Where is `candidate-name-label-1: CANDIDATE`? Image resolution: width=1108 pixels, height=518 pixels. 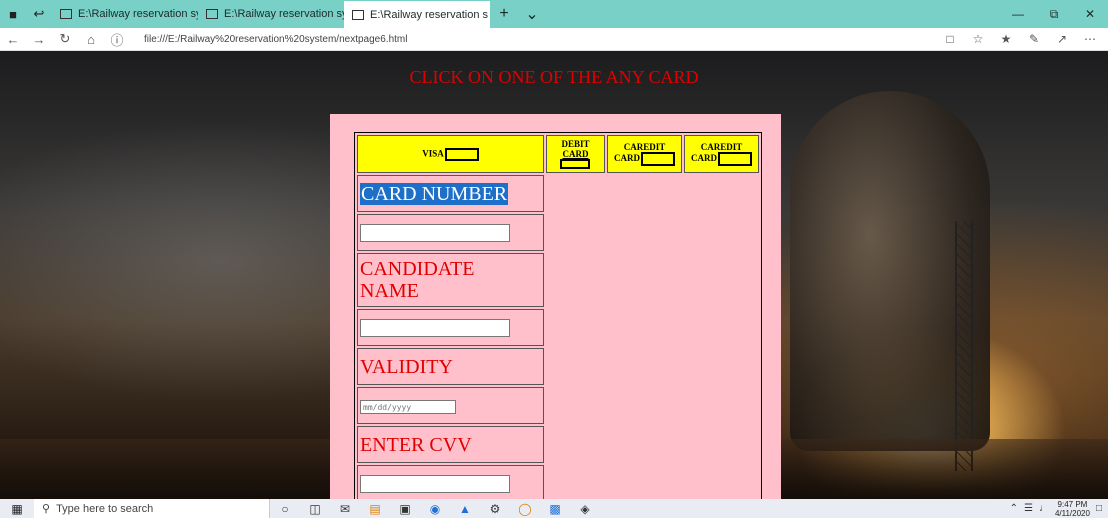
candidate-name-label-1: CANDIDATE is located at coordinates (417, 269).